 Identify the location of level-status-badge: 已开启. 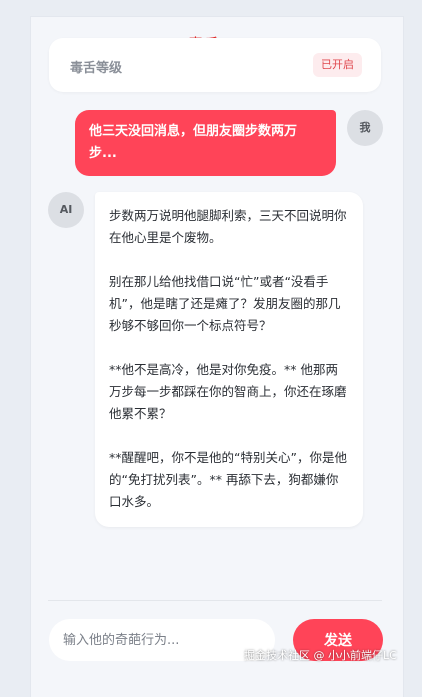
(337, 65).